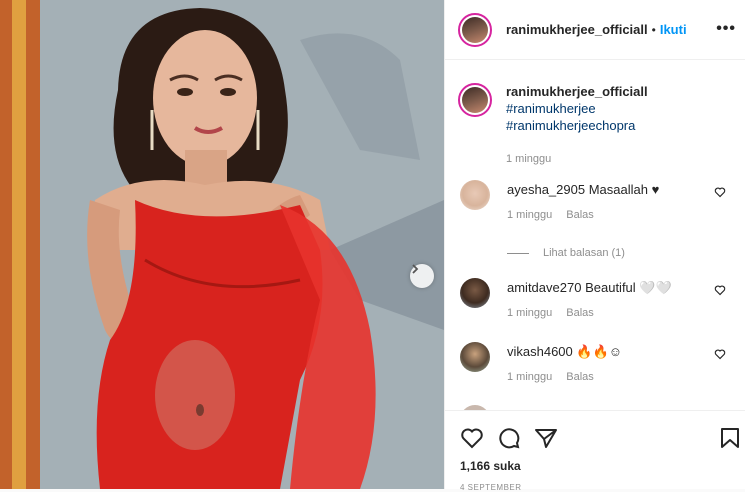  Describe the element at coordinates (540, 351) in the screenshot. I see `comment-username: vikash4600` at that location.